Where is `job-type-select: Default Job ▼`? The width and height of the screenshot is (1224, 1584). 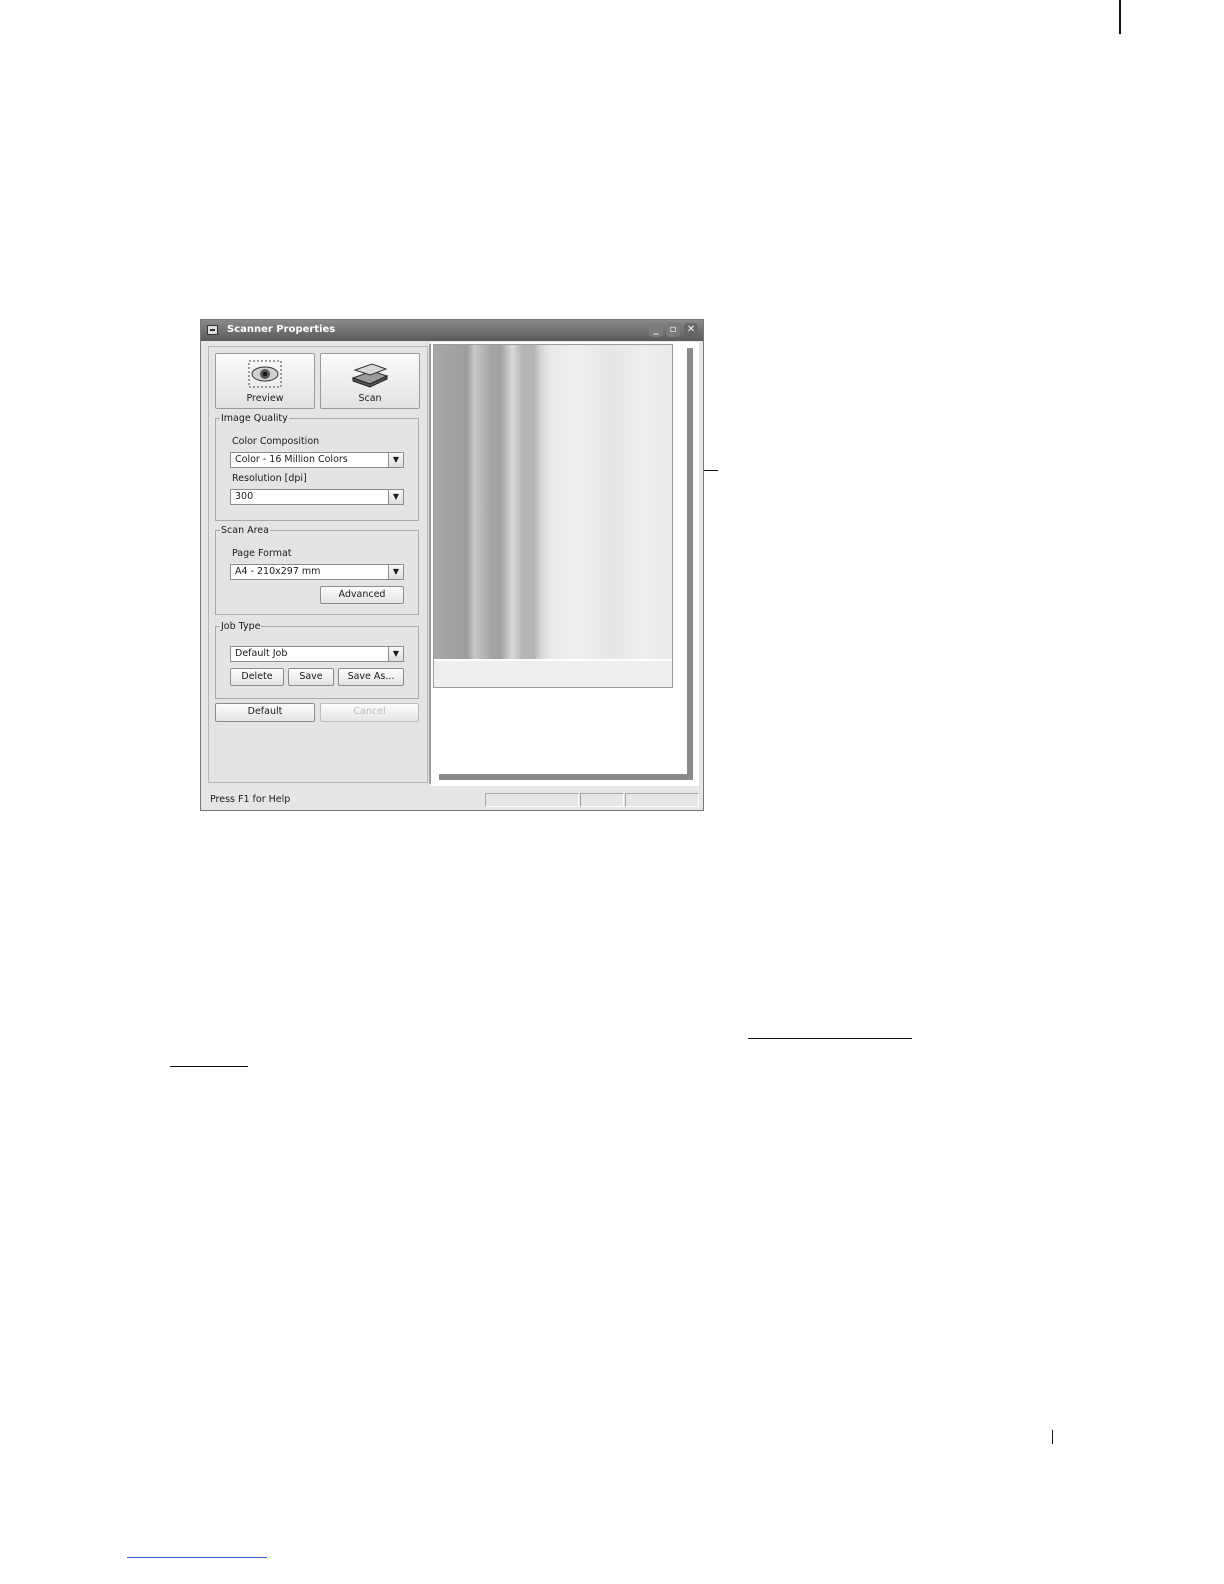
job-type-select: Default Job ▼ is located at coordinates (317, 654).